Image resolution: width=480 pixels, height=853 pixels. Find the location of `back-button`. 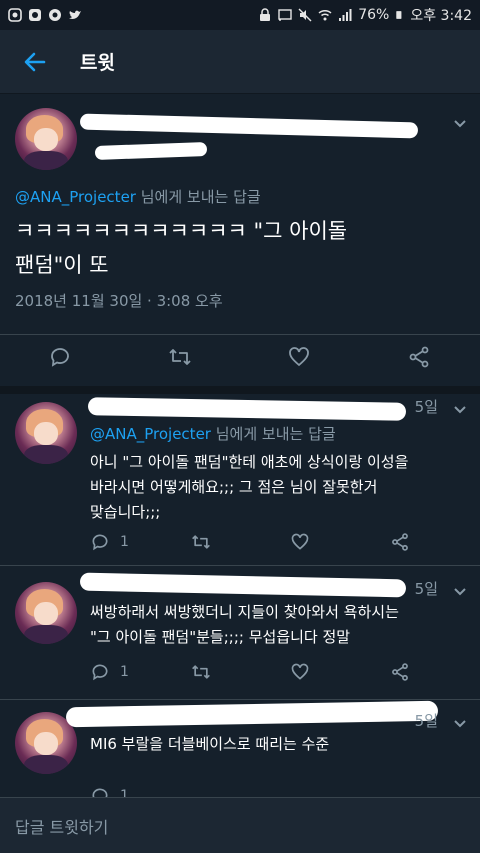

back-button is located at coordinates (35, 62).